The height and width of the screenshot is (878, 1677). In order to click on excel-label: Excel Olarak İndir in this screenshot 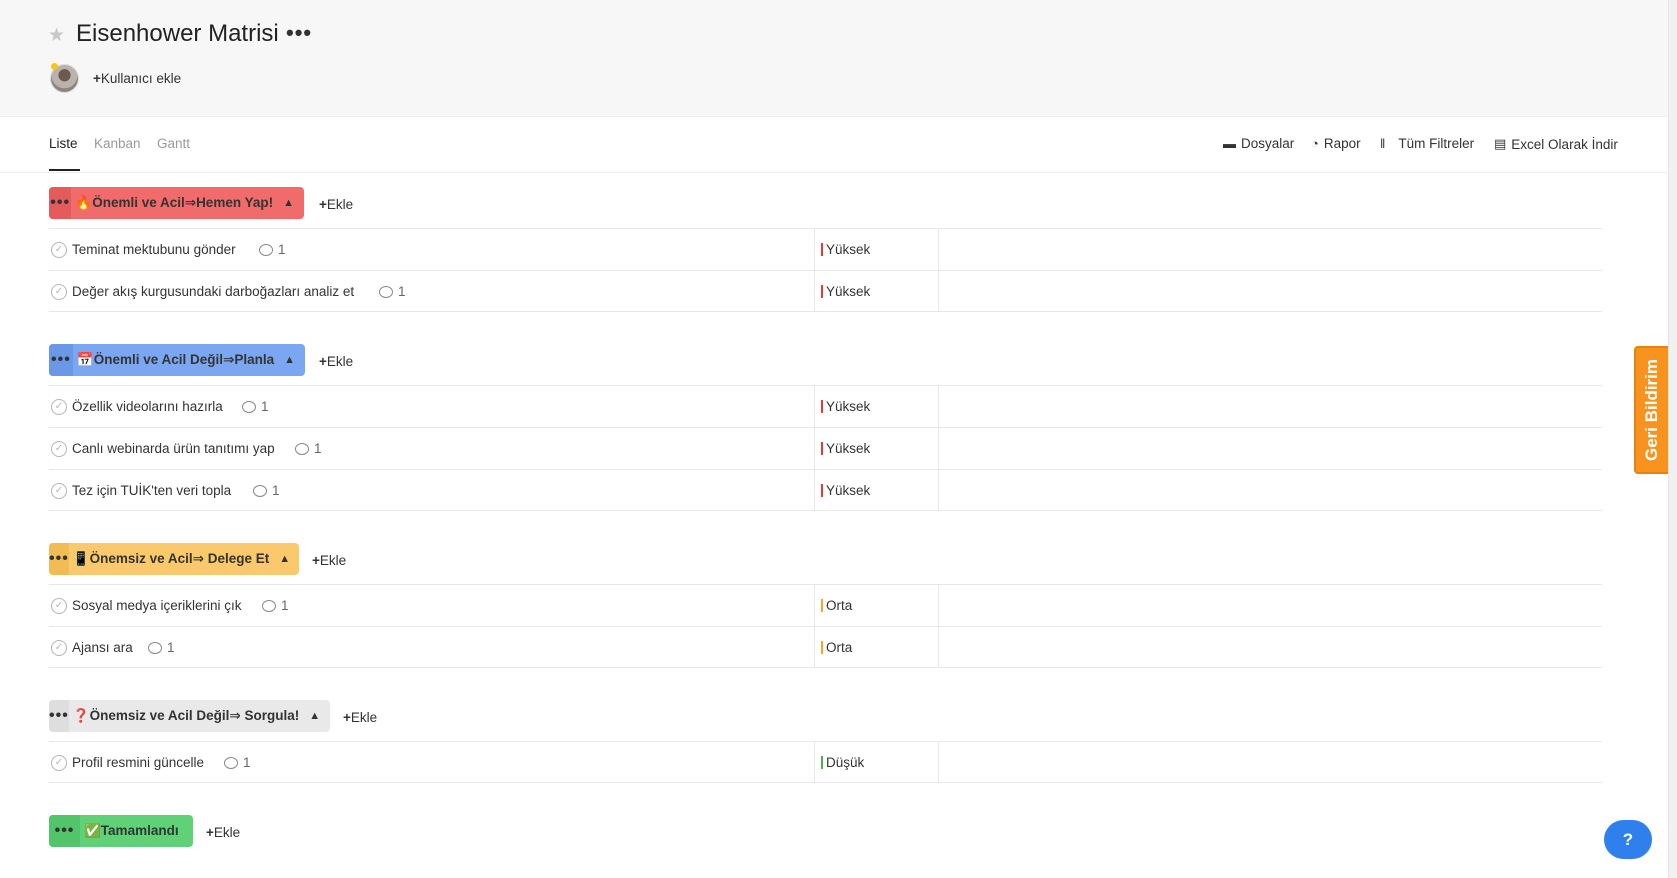, I will do `click(1564, 144)`.